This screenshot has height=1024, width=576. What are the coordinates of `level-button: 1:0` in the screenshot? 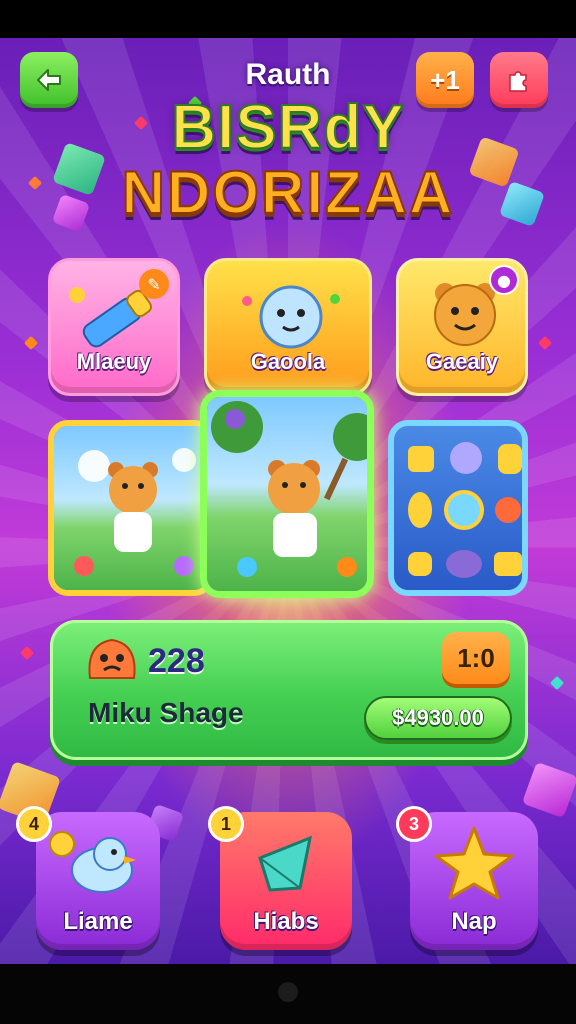 It's located at (476, 658).